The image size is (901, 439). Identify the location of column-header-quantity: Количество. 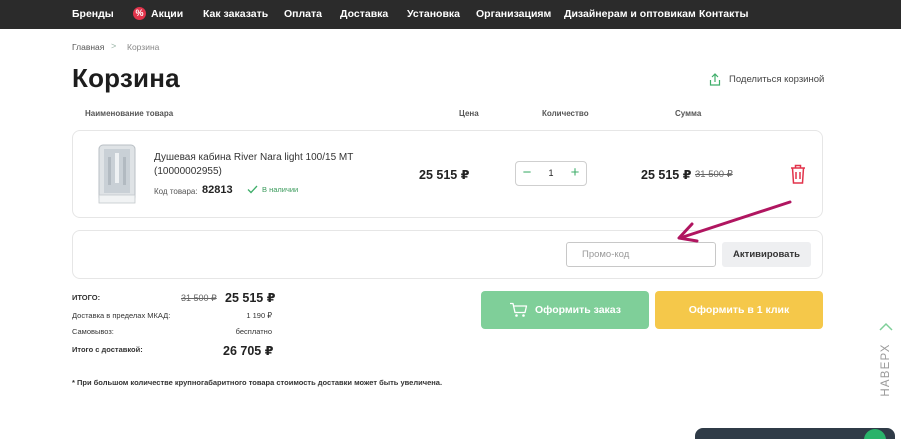
(565, 113).